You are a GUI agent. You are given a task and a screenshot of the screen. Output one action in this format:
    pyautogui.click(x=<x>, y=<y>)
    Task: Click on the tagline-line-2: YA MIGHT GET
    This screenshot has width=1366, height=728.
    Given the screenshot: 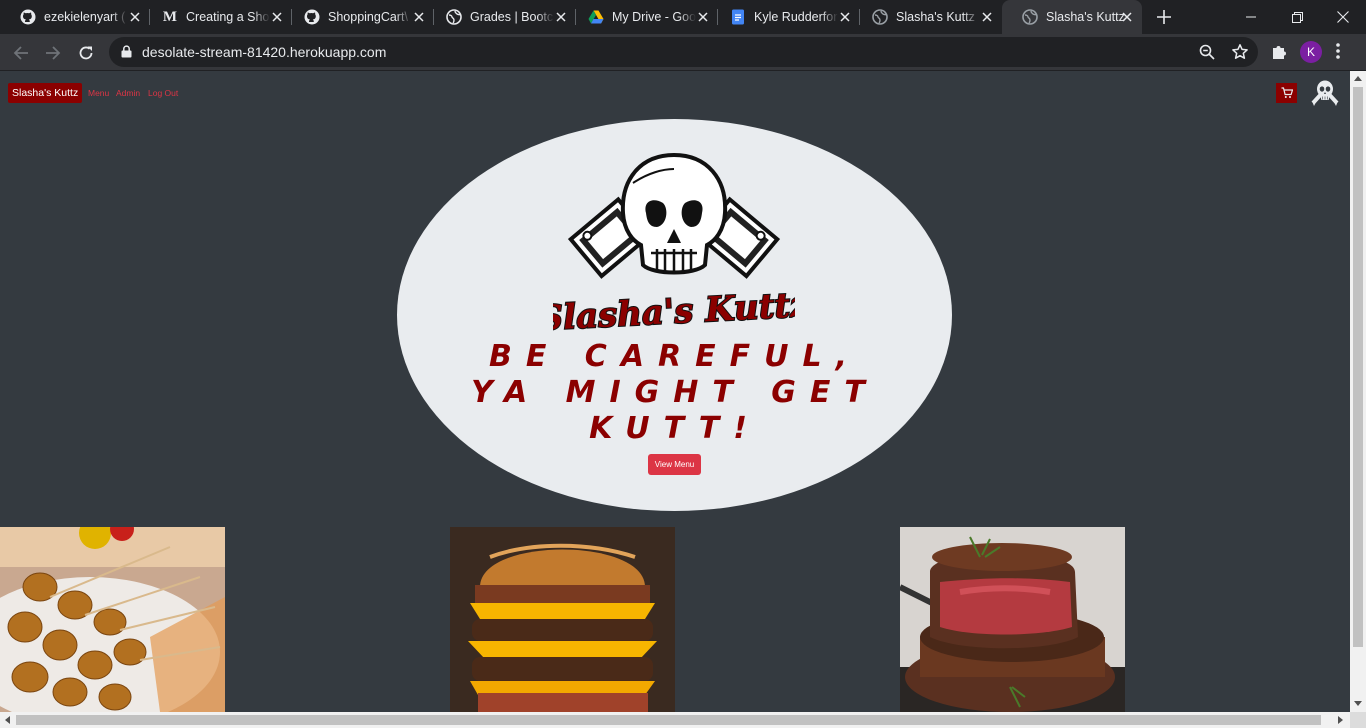 What is the action you would take?
    pyautogui.click(x=675, y=392)
    